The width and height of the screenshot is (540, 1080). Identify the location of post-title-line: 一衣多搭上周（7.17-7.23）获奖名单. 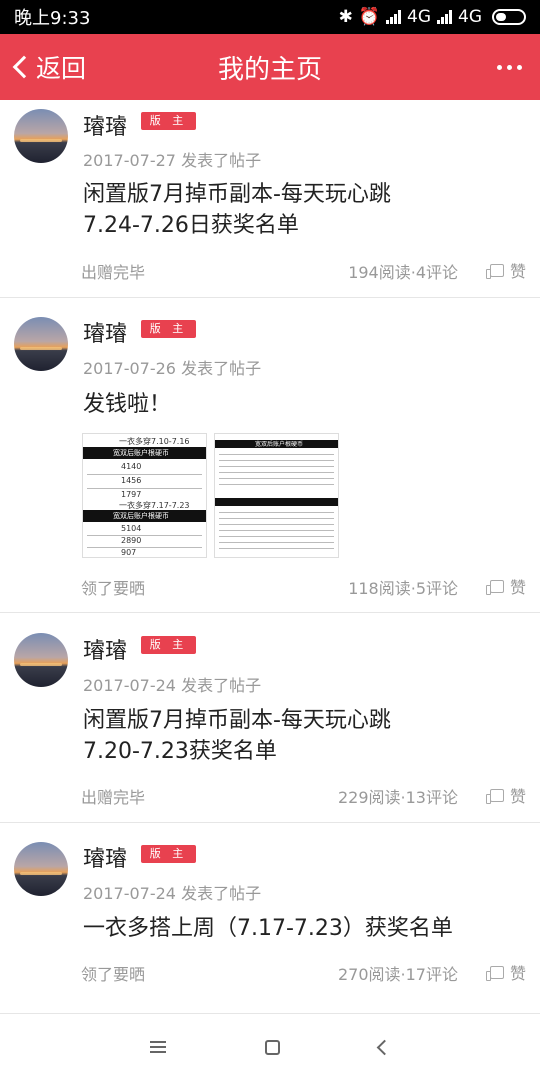
(268, 928).